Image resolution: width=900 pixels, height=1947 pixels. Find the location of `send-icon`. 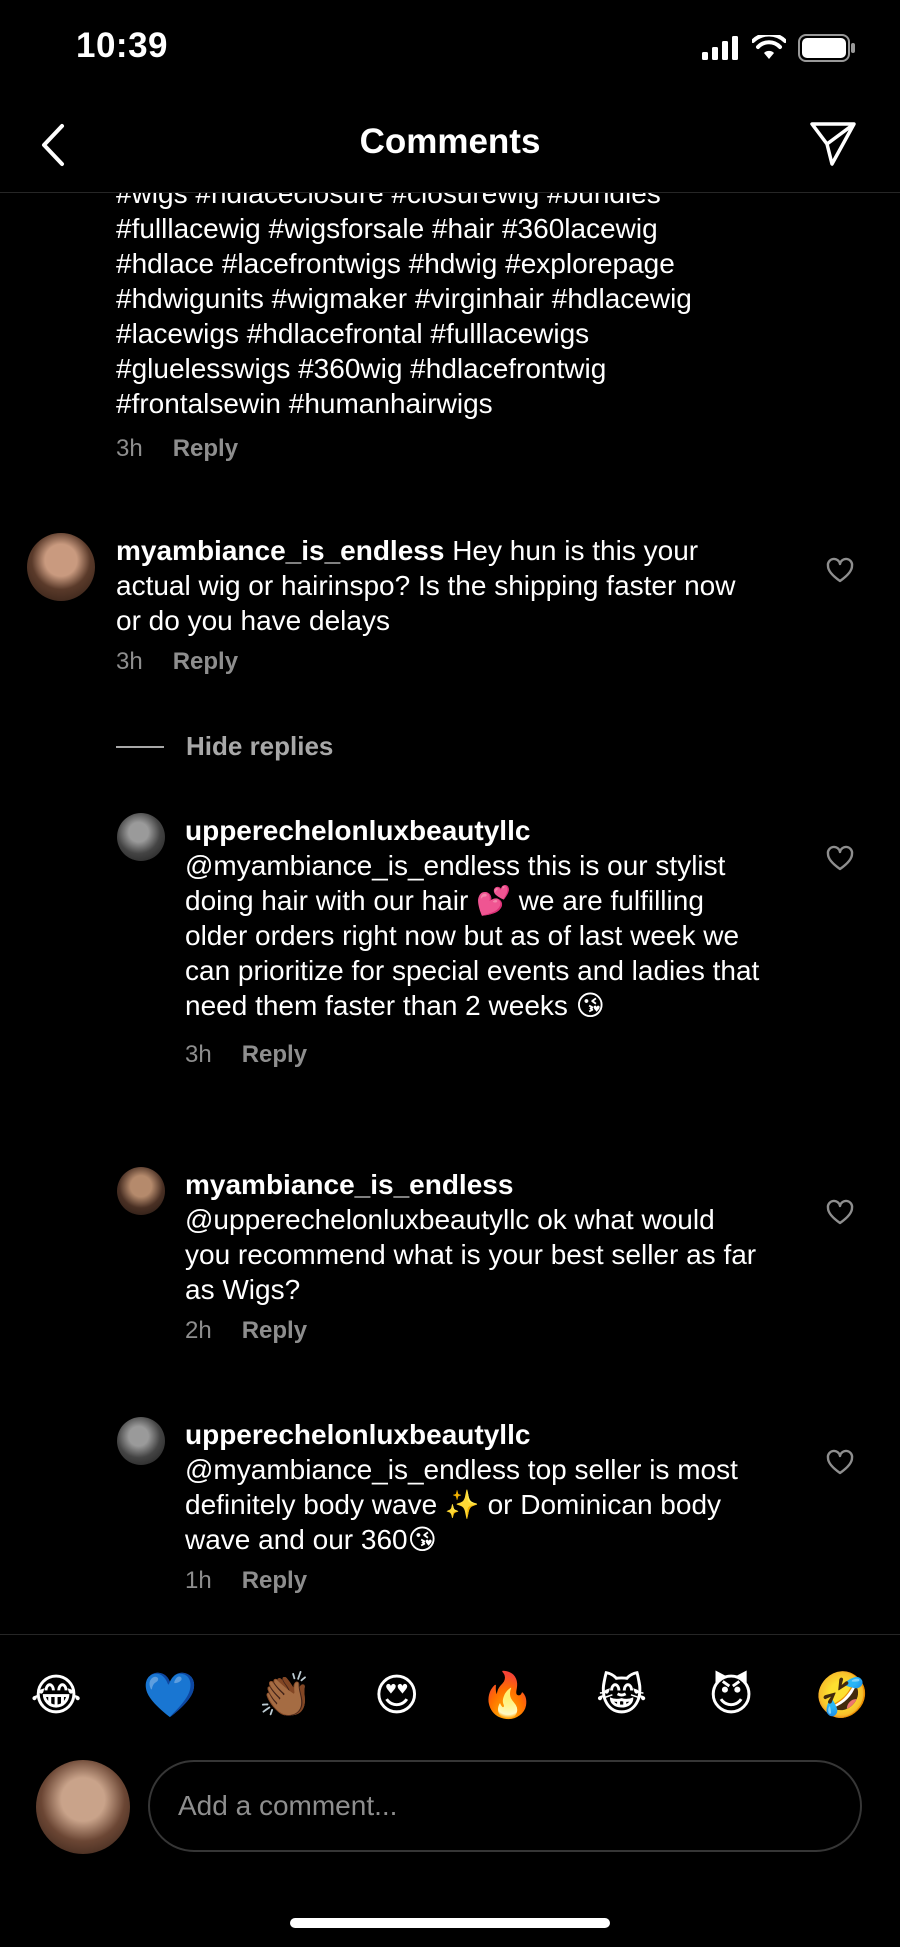

send-icon is located at coordinates (833, 143).